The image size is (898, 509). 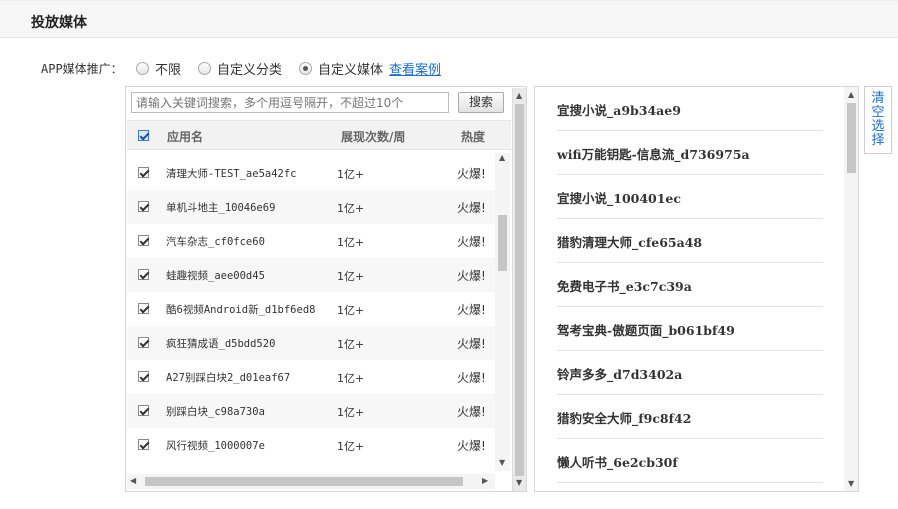 I want to click on table-row: A27别踩白块2_d01eaf67 1亿+ 火爆!, so click(x=311, y=377).